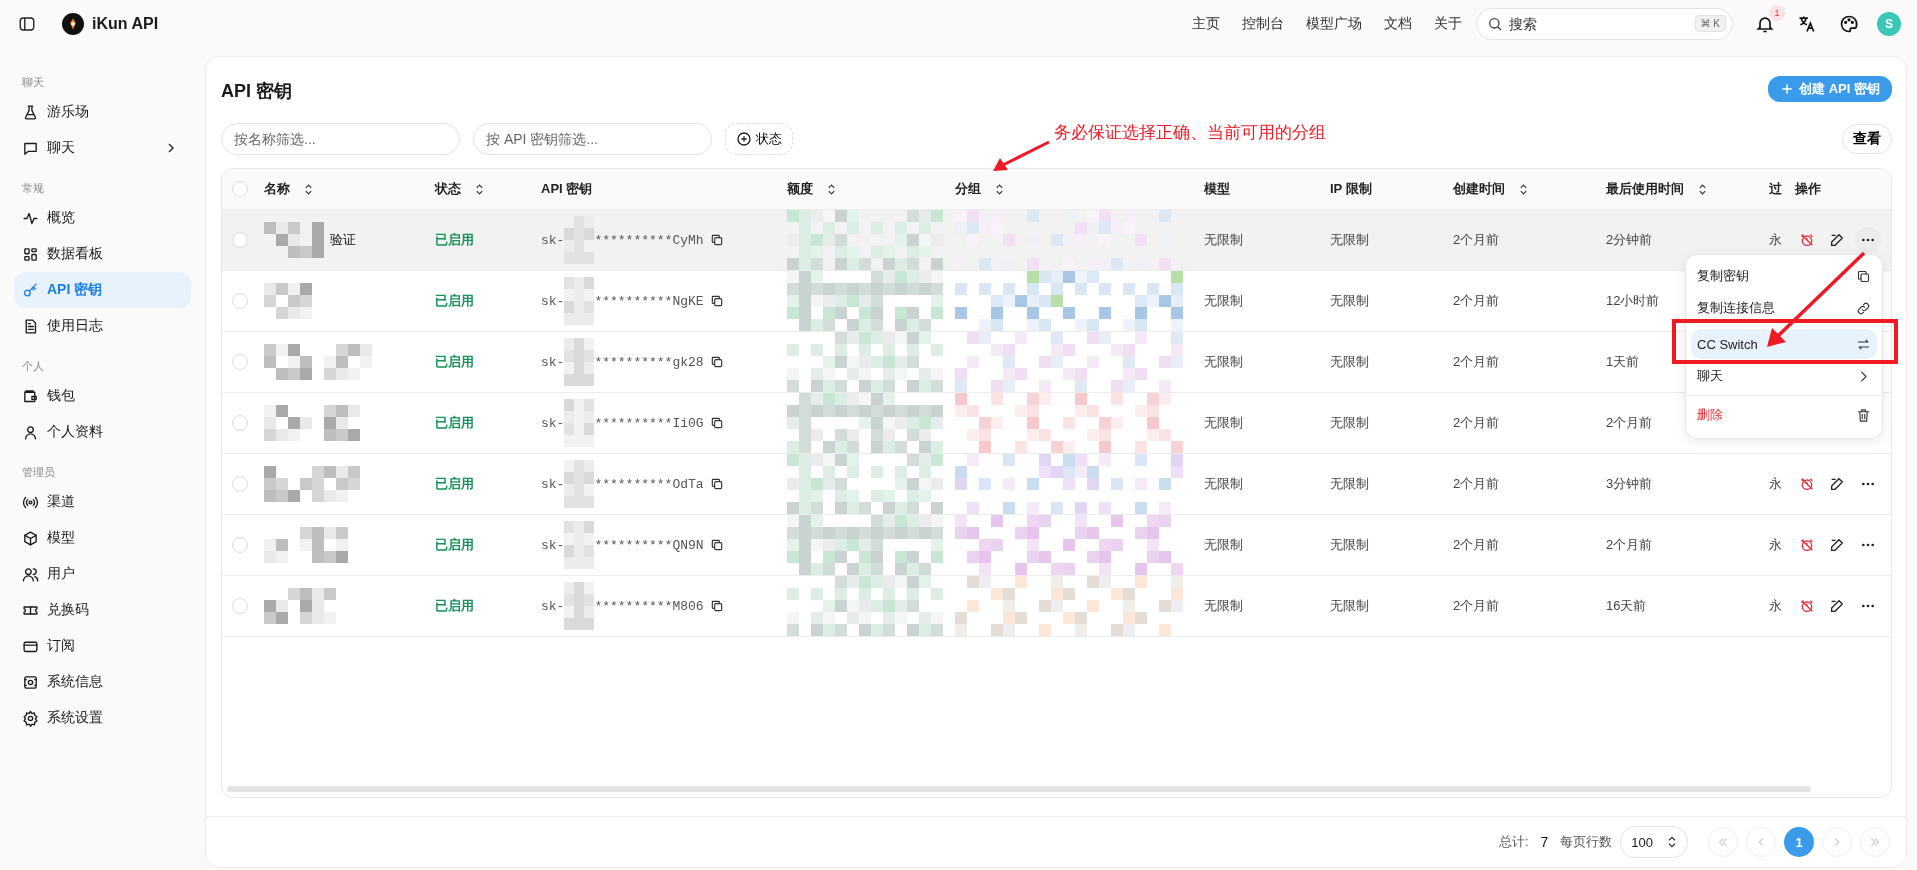  Describe the element at coordinates (1334, 24) in the screenshot. I see `nav-link: 模型广场` at that location.